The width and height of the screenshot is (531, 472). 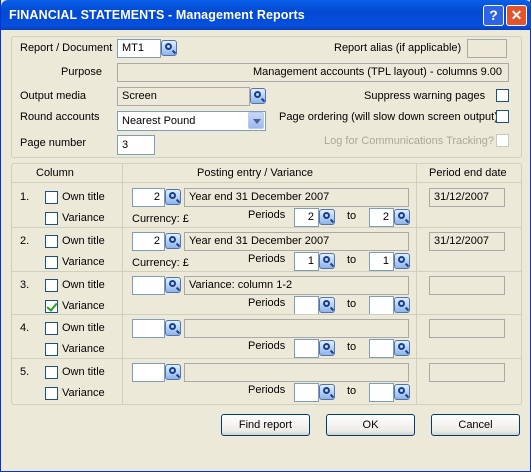 What do you see at coordinates (398, 48) in the screenshot?
I see `report-alias-label: Report alias (if applicable)` at bounding box center [398, 48].